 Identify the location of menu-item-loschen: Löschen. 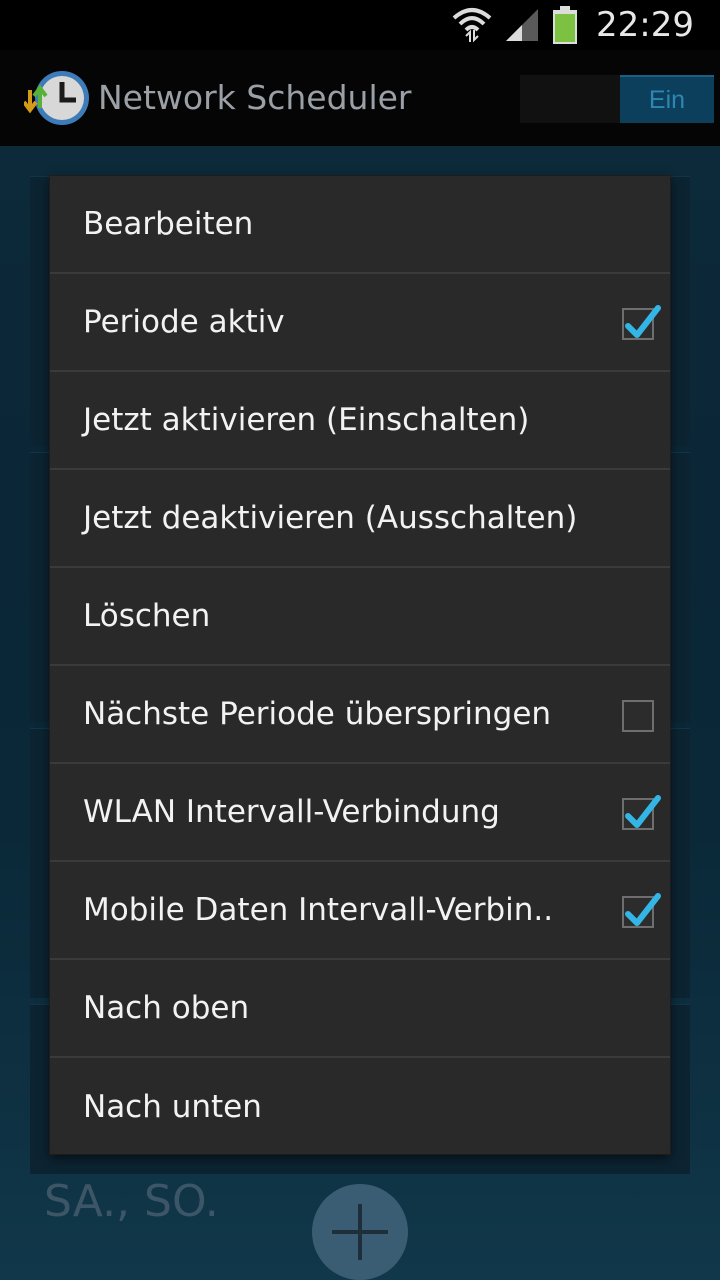
(360, 617).